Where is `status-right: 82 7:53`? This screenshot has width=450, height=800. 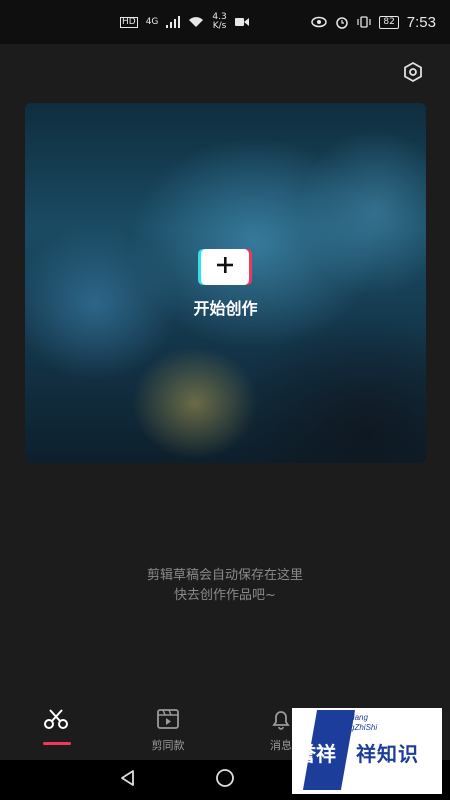 status-right: 82 7:53 is located at coordinates (373, 22).